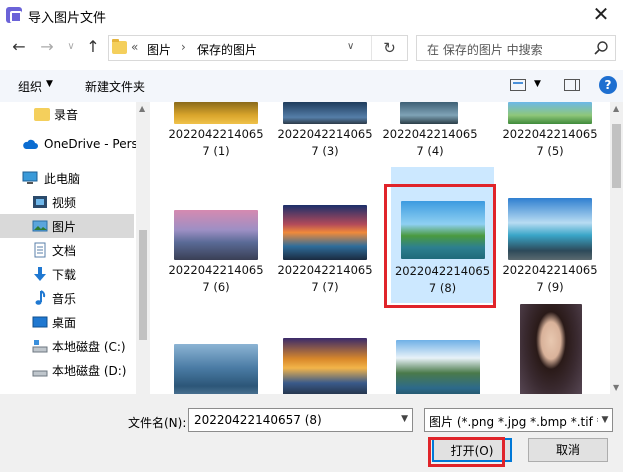 This screenshot has height=472, width=623. What do you see at coordinates (115, 86) in the screenshot?
I see `new-folder-button: 新建文件夹` at bounding box center [115, 86].